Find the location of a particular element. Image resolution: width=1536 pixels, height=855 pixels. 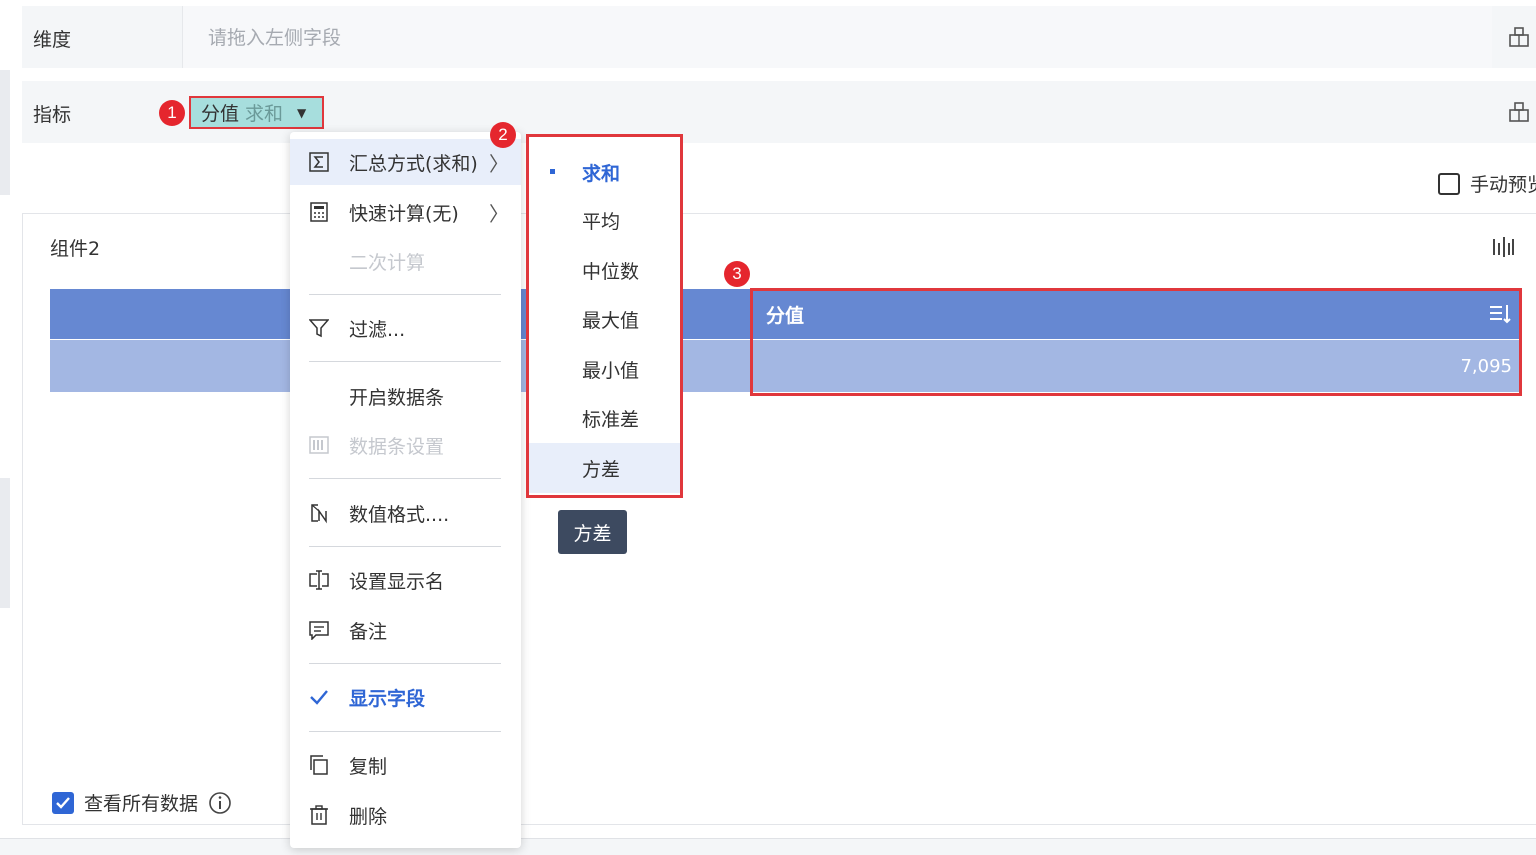

aggregation-option-label: 平均 is located at coordinates (601, 221).